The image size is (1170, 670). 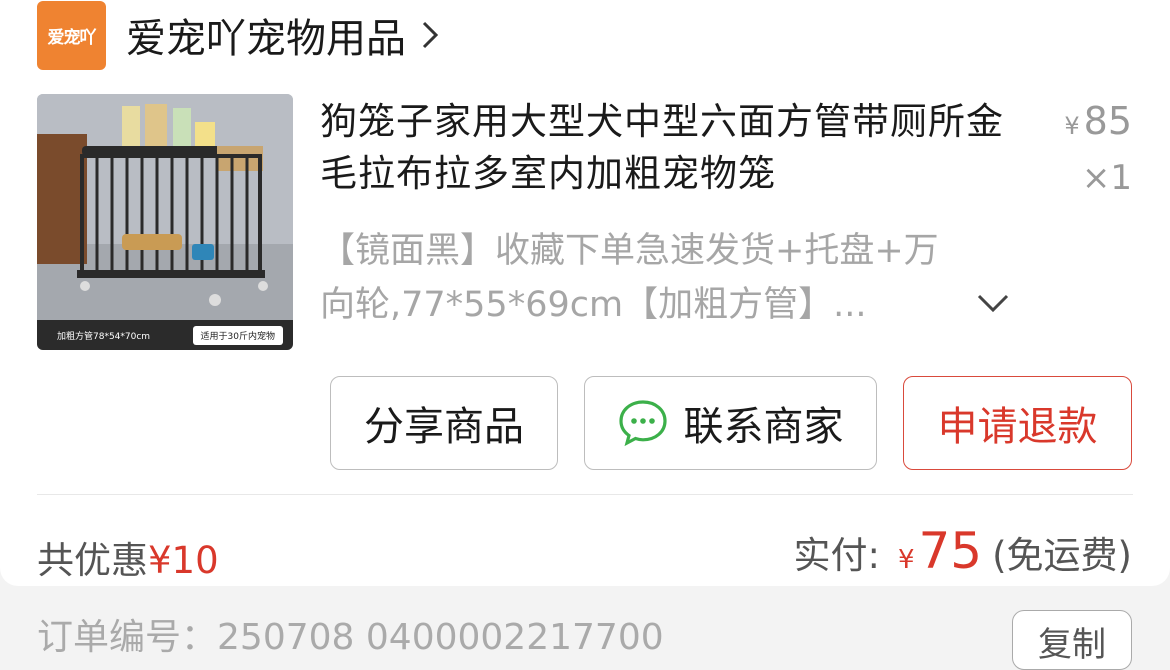 What do you see at coordinates (444, 423) in the screenshot?
I see `share-product-button: 分享商品` at bounding box center [444, 423].